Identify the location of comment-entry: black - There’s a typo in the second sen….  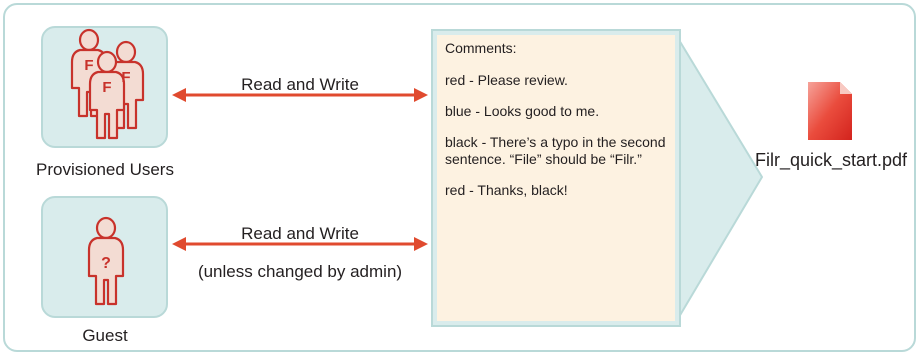
(555, 150).